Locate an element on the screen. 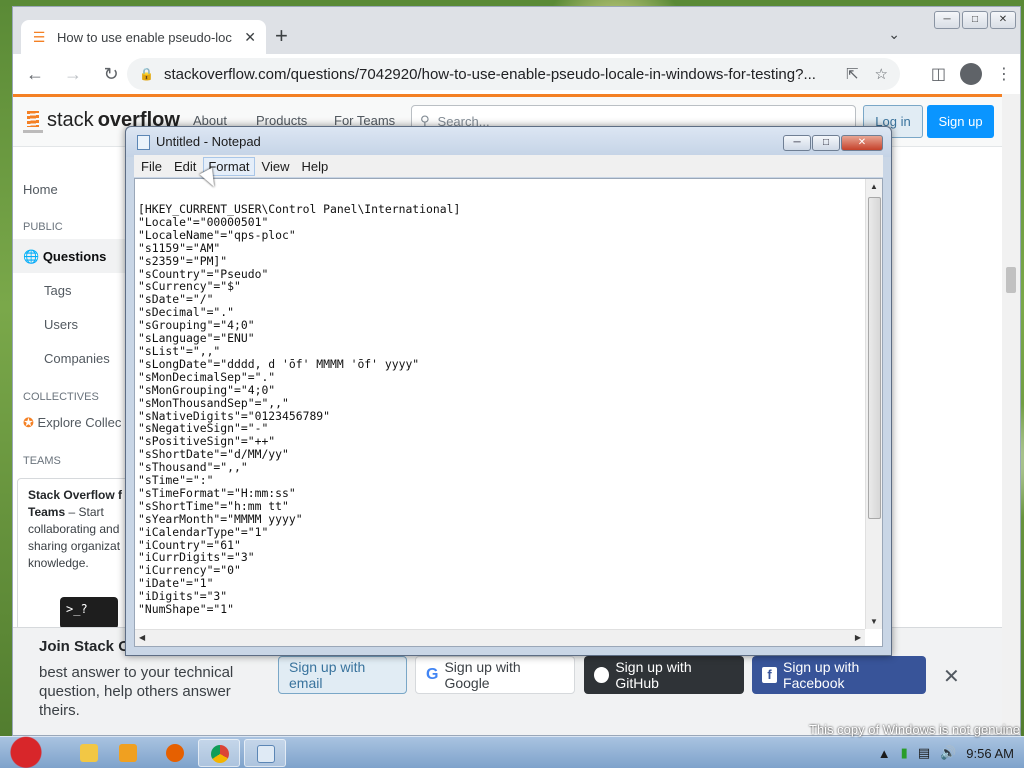  sidebar-item-users: Users is located at coordinates (61, 324).